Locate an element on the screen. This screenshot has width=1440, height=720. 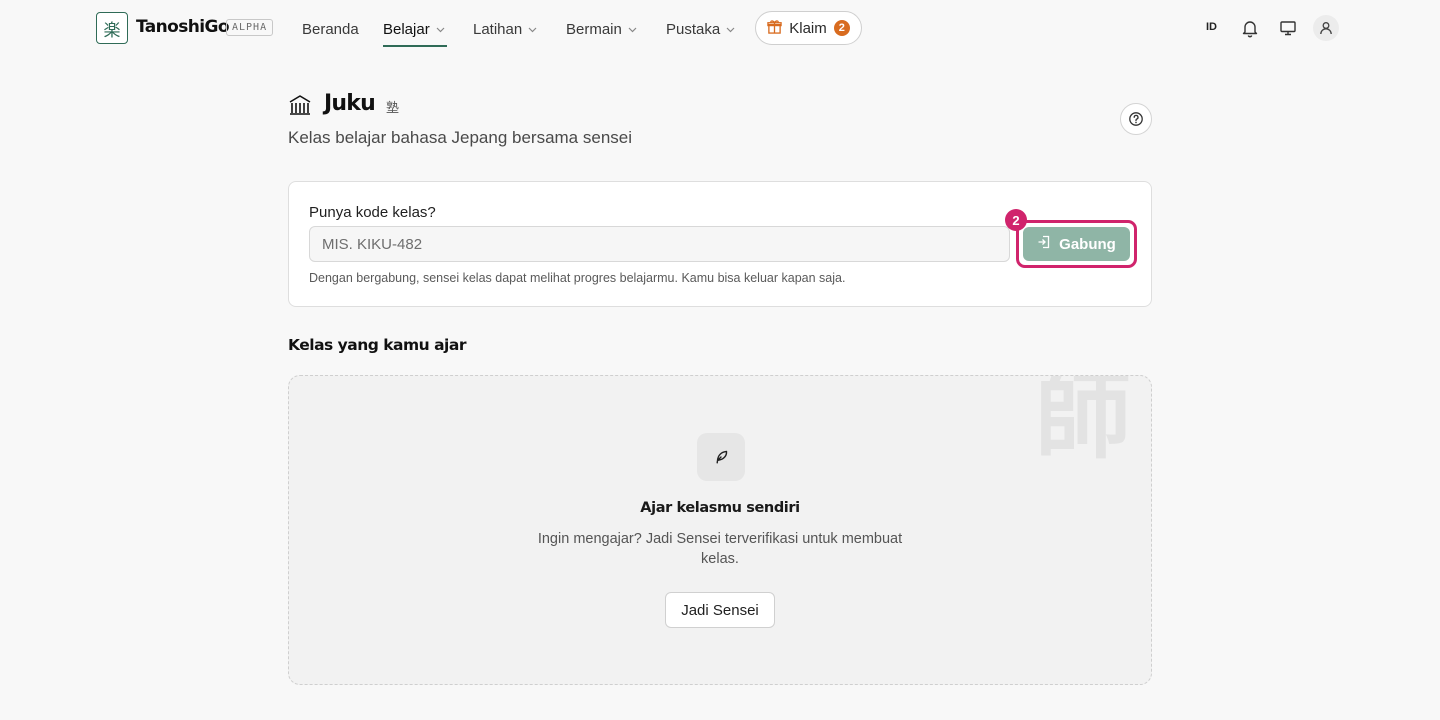
alpha-badge: ALPHA is located at coordinates (250, 27).